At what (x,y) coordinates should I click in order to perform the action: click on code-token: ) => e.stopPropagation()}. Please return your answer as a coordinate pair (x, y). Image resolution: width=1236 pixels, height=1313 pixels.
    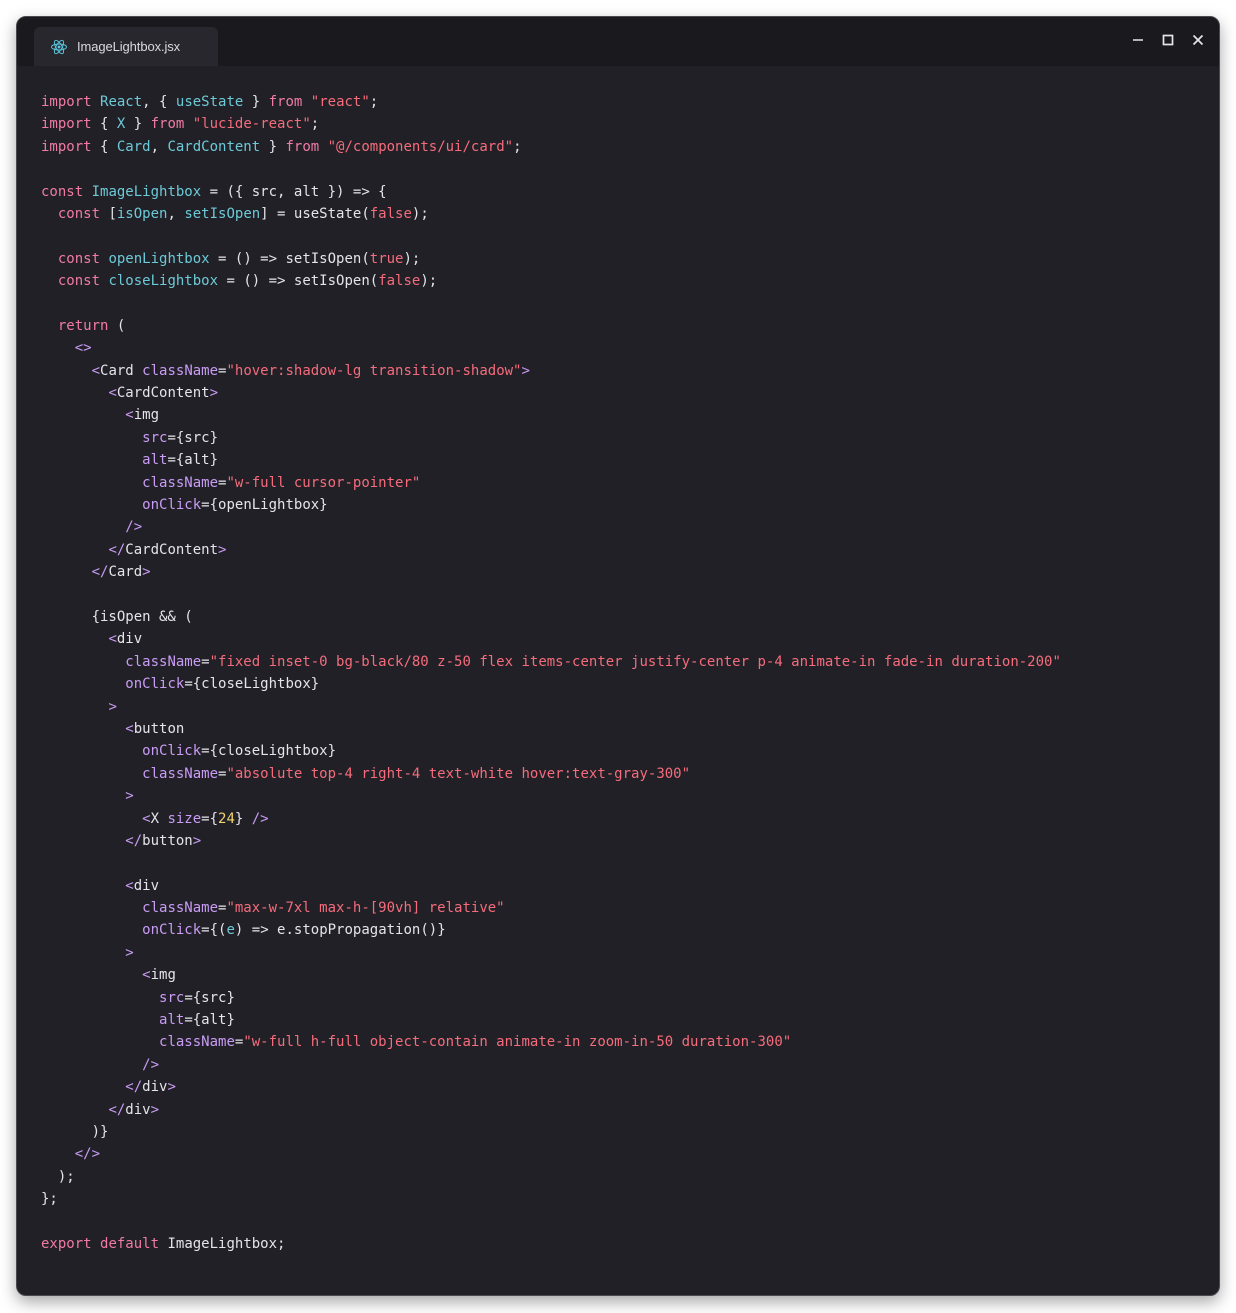
    Looking at the image, I should click on (340, 930).